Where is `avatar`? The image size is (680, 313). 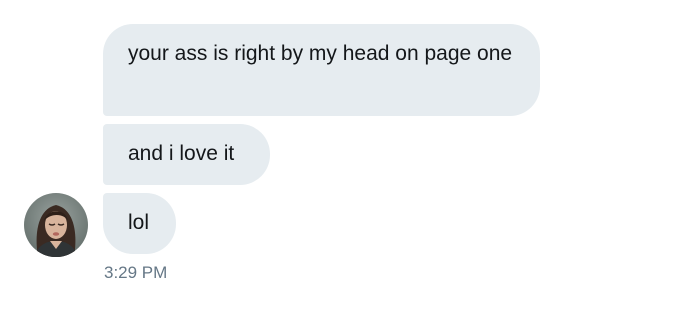
avatar is located at coordinates (56, 225).